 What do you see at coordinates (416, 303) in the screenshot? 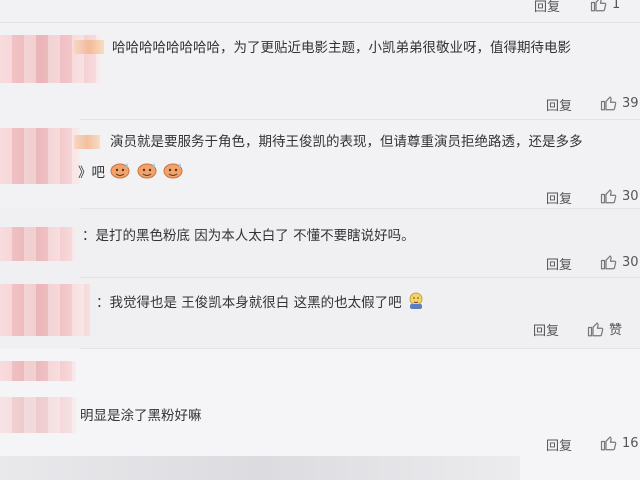
I see `facepalm-emoji-icon` at bounding box center [416, 303].